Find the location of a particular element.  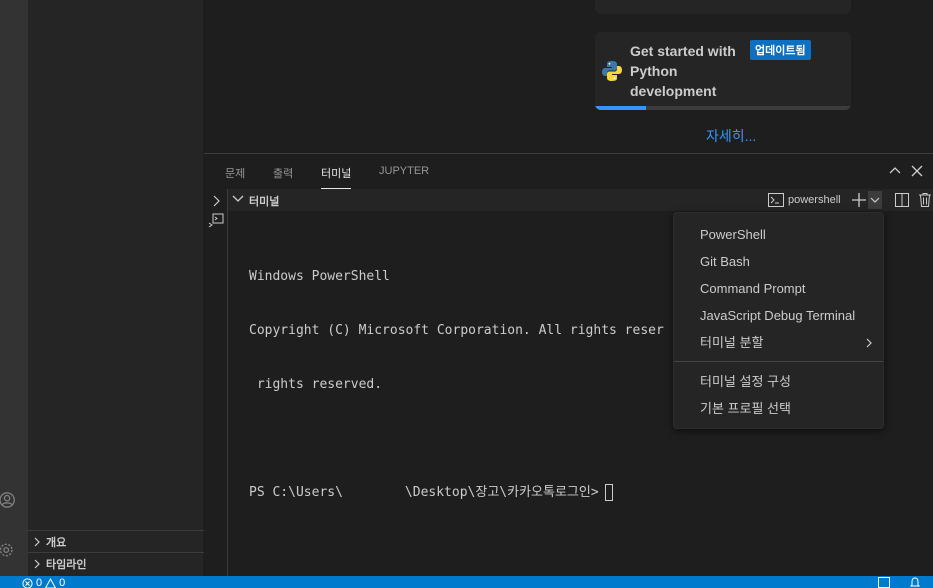

maximize-panel-icon is located at coordinates (895, 171).